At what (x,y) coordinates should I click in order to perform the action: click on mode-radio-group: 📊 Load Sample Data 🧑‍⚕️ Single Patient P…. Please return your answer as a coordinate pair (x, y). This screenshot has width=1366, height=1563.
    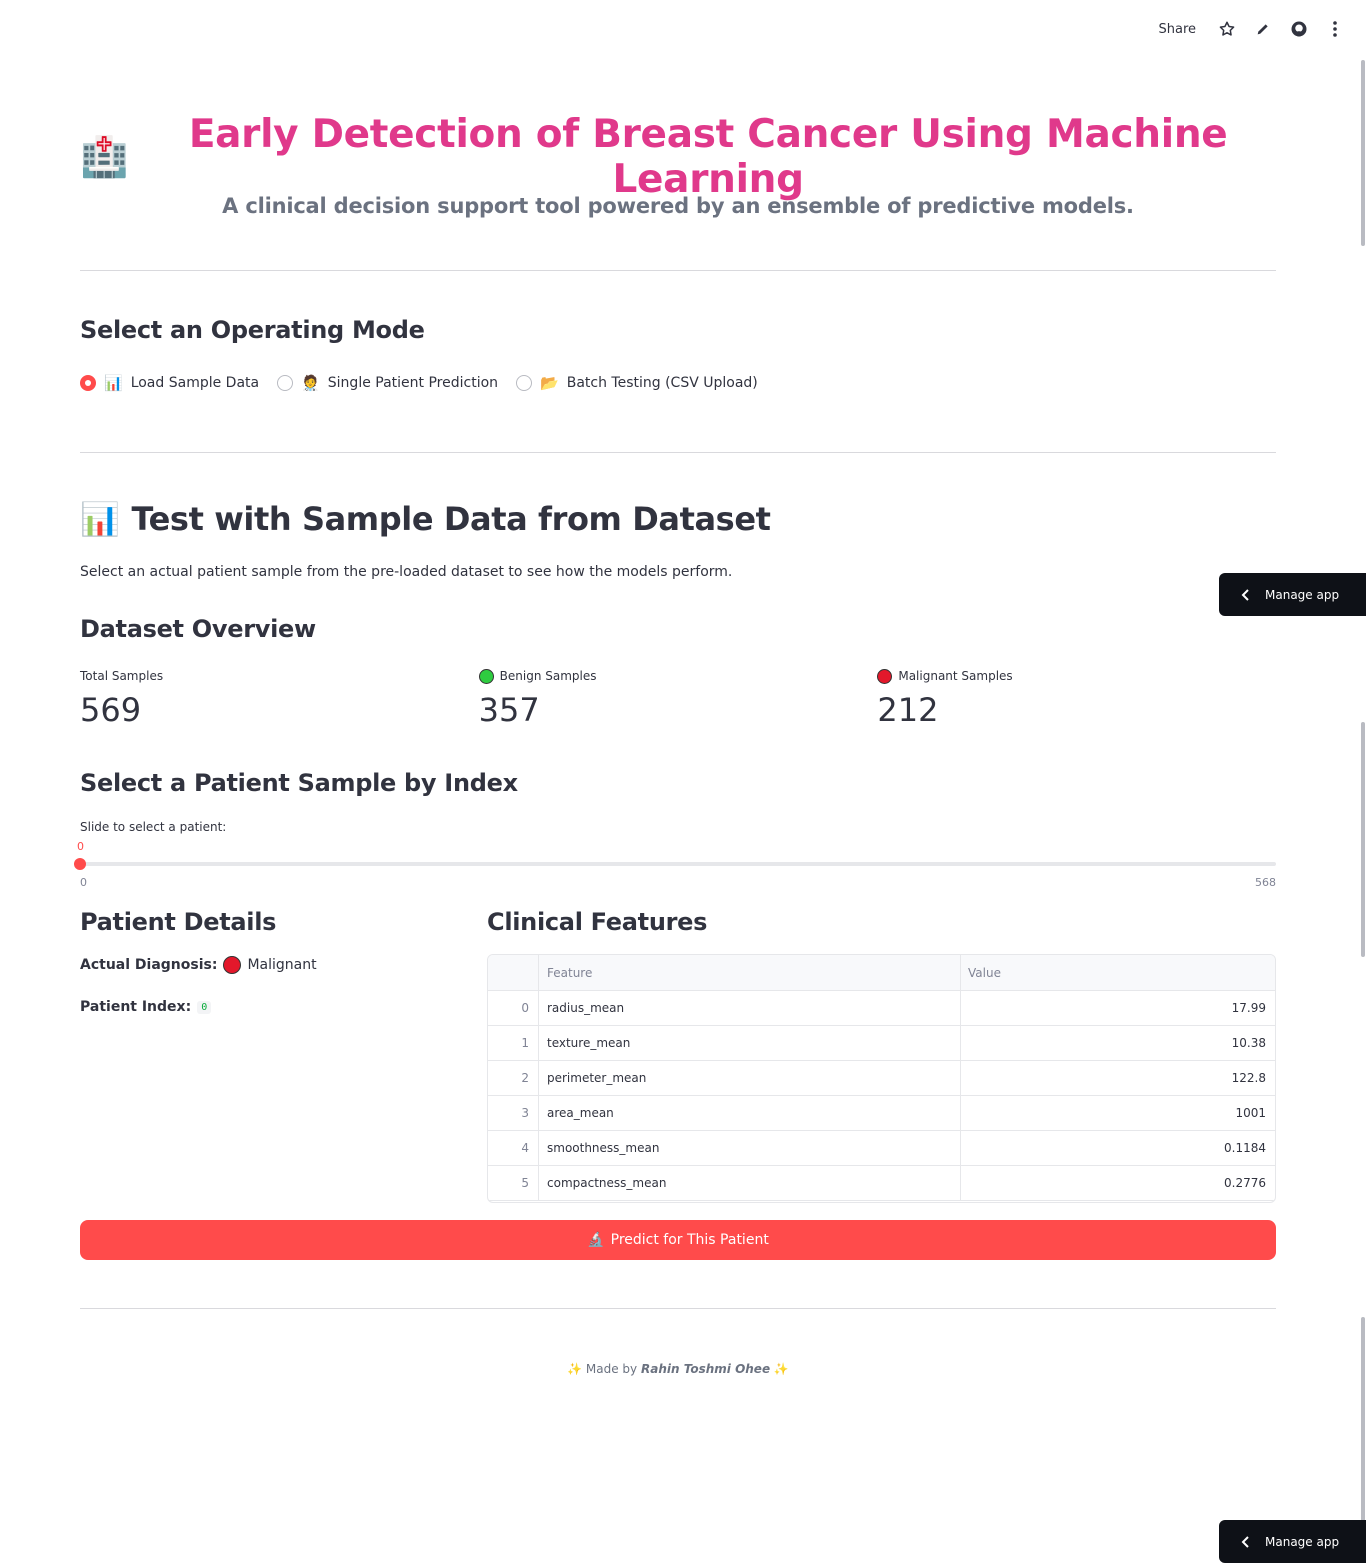
    Looking at the image, I should click on (419, 383).